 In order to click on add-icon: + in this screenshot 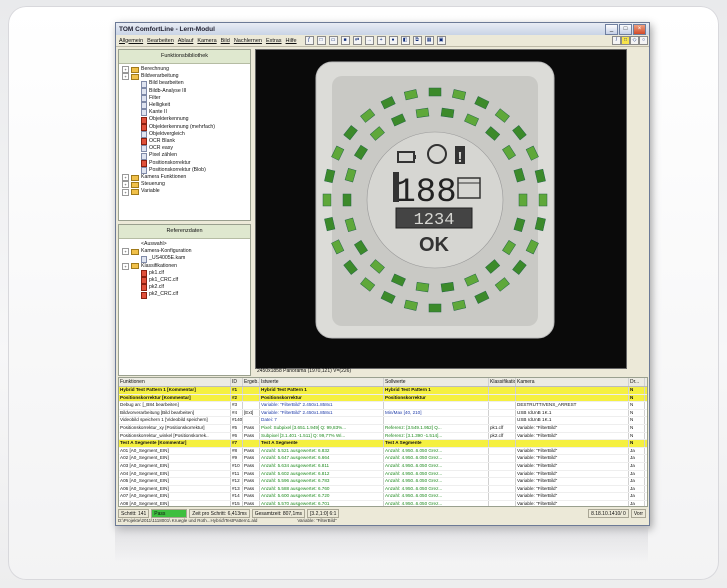, I will do `click(381, 40)`.